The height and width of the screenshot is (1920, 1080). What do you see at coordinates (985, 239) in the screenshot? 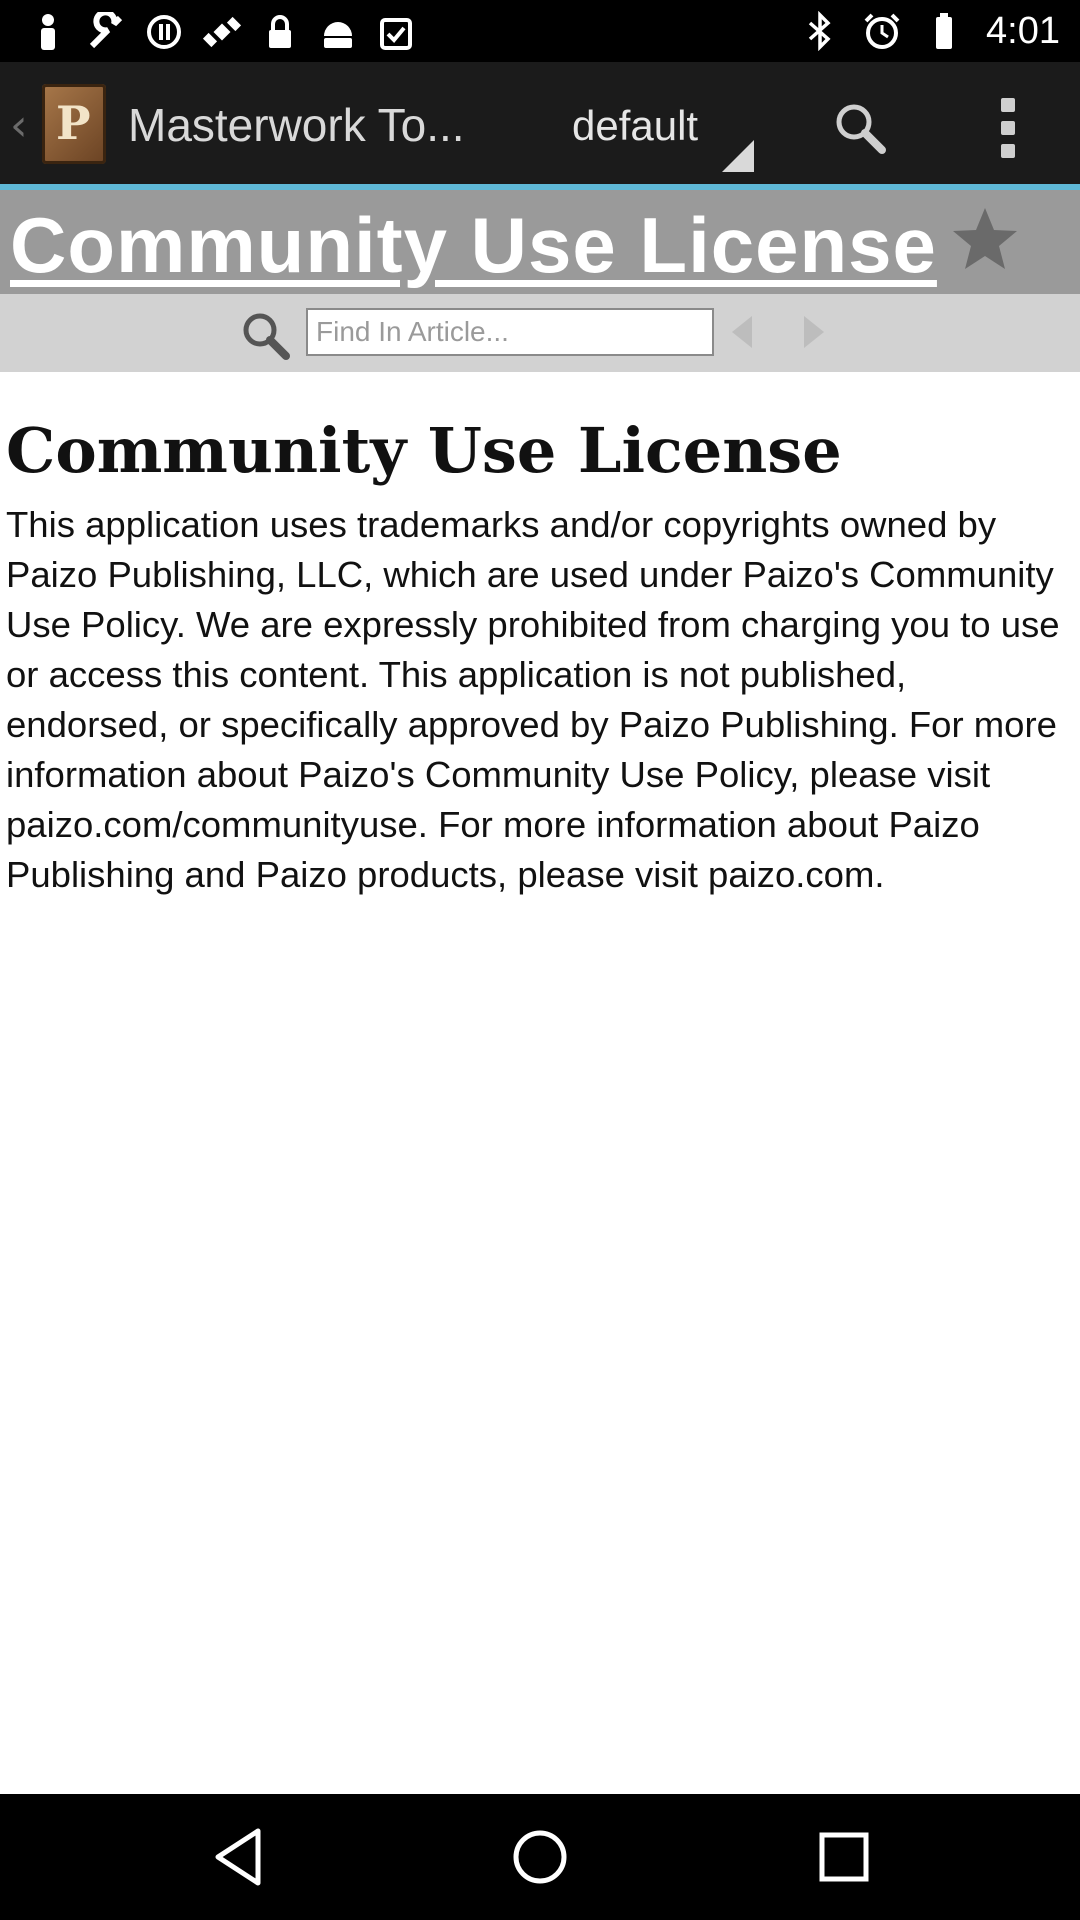
I see `favorite-star-icon` at bounding box center [985, 239].